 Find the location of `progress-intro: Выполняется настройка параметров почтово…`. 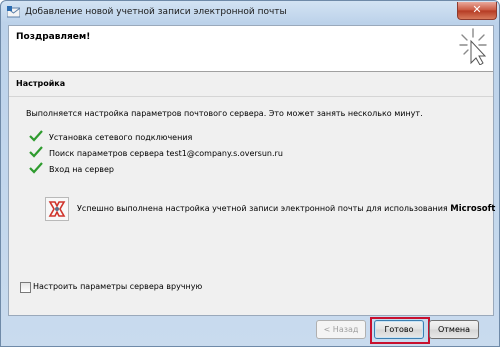

progress-intro: Выполняется настройка параметров почтово… is located at coordinates (224, 113).